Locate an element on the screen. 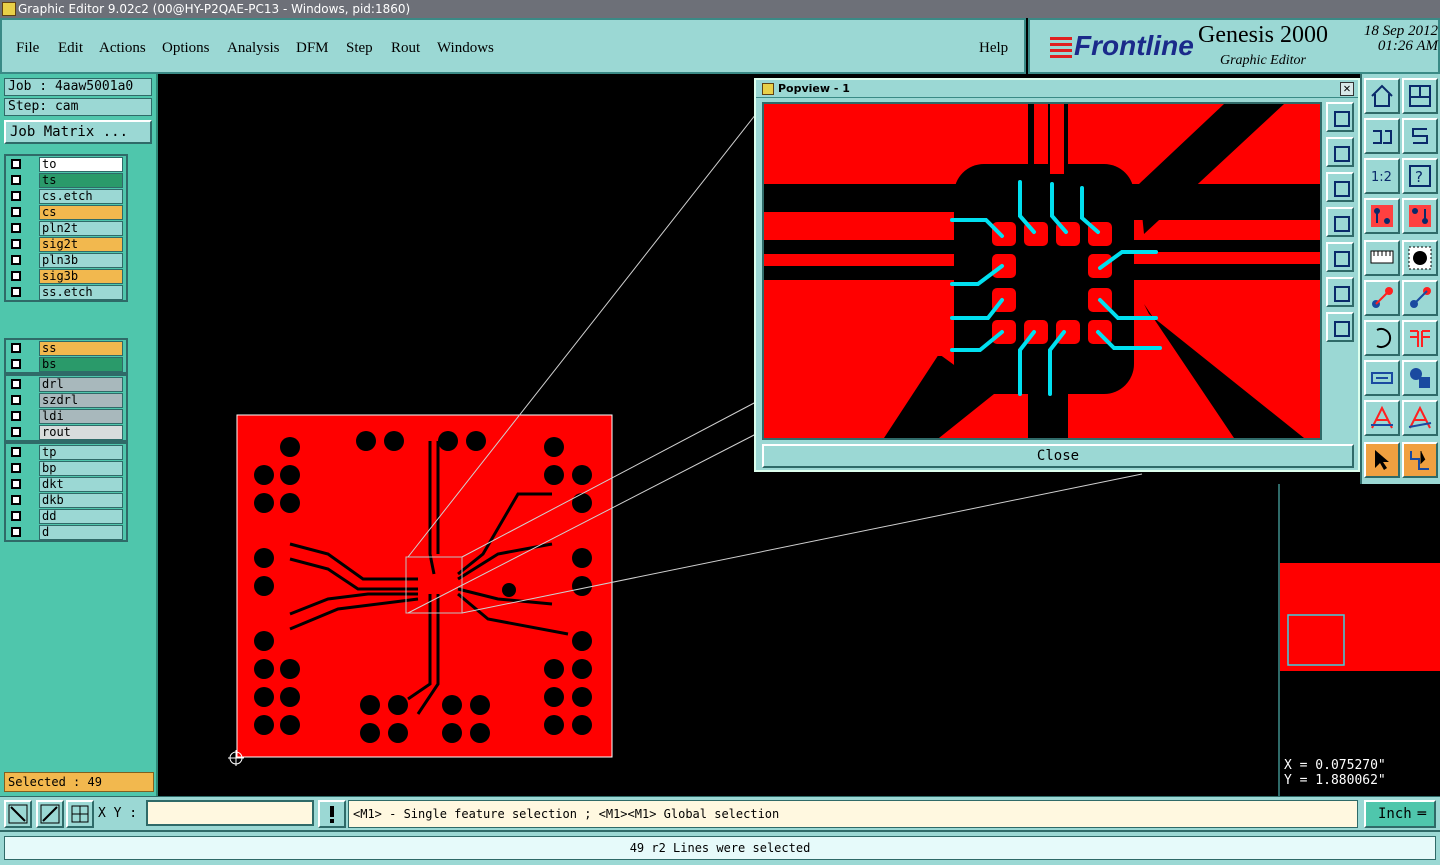 This screenshot has height=865, width=1440. layer-row: dkt is located at coordinates (66, 484).